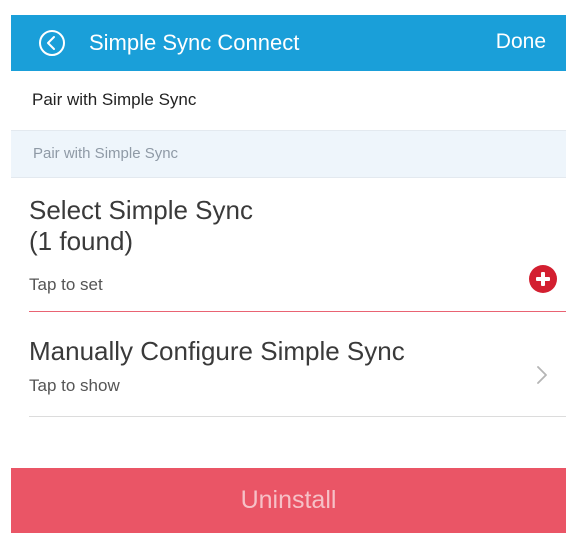  I want to click on uninstall-label: Uninstall, so click(288, 500).